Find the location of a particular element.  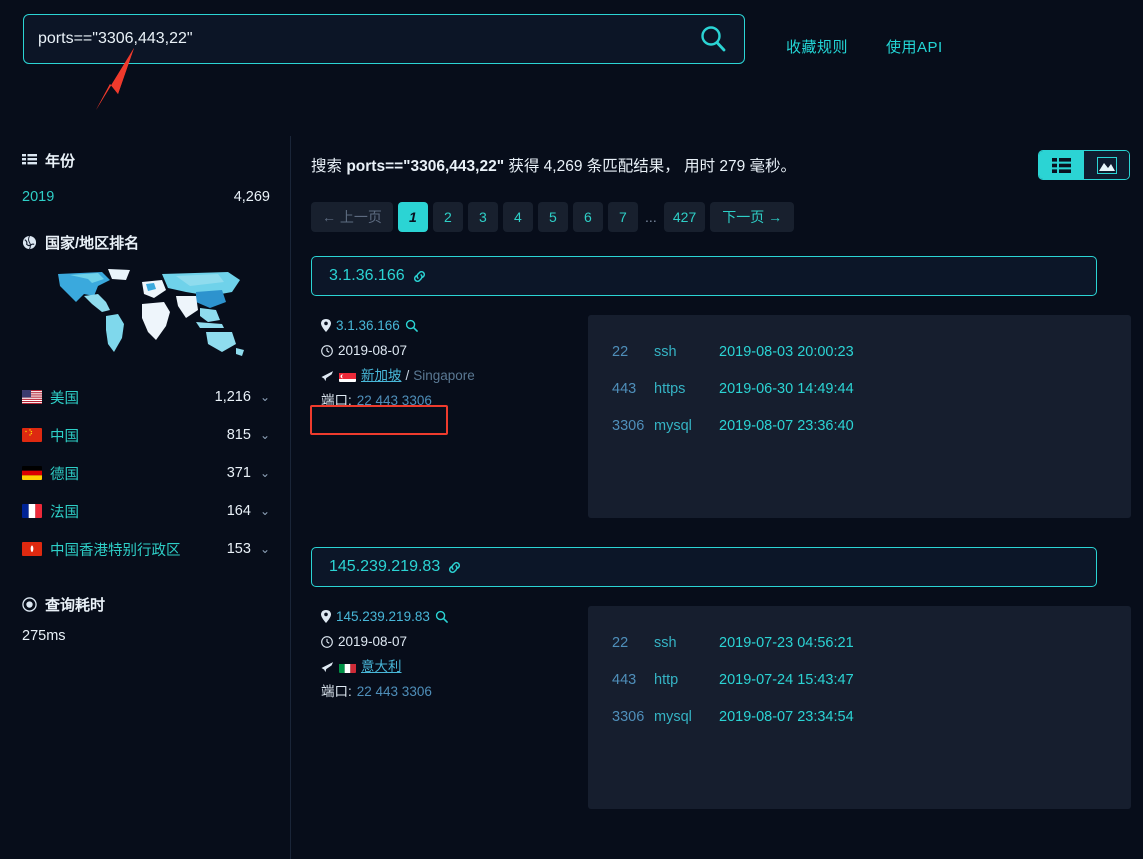

country-name: 中国 is located at coordinates (64, 436).